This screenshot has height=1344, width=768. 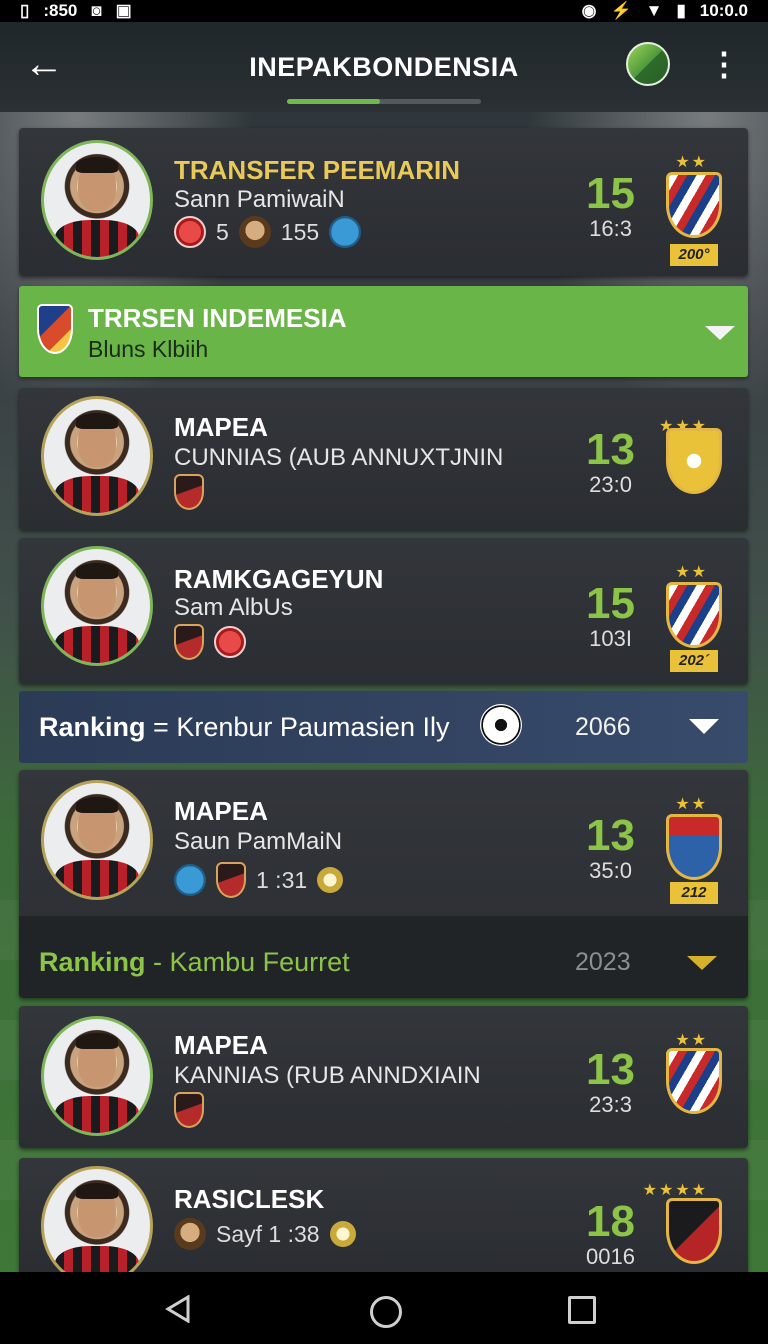 What do you see at coordinates (610, 1104) in the screenshot?
I see `rating-sub: 23:3` at bounding box center [610, 1104].